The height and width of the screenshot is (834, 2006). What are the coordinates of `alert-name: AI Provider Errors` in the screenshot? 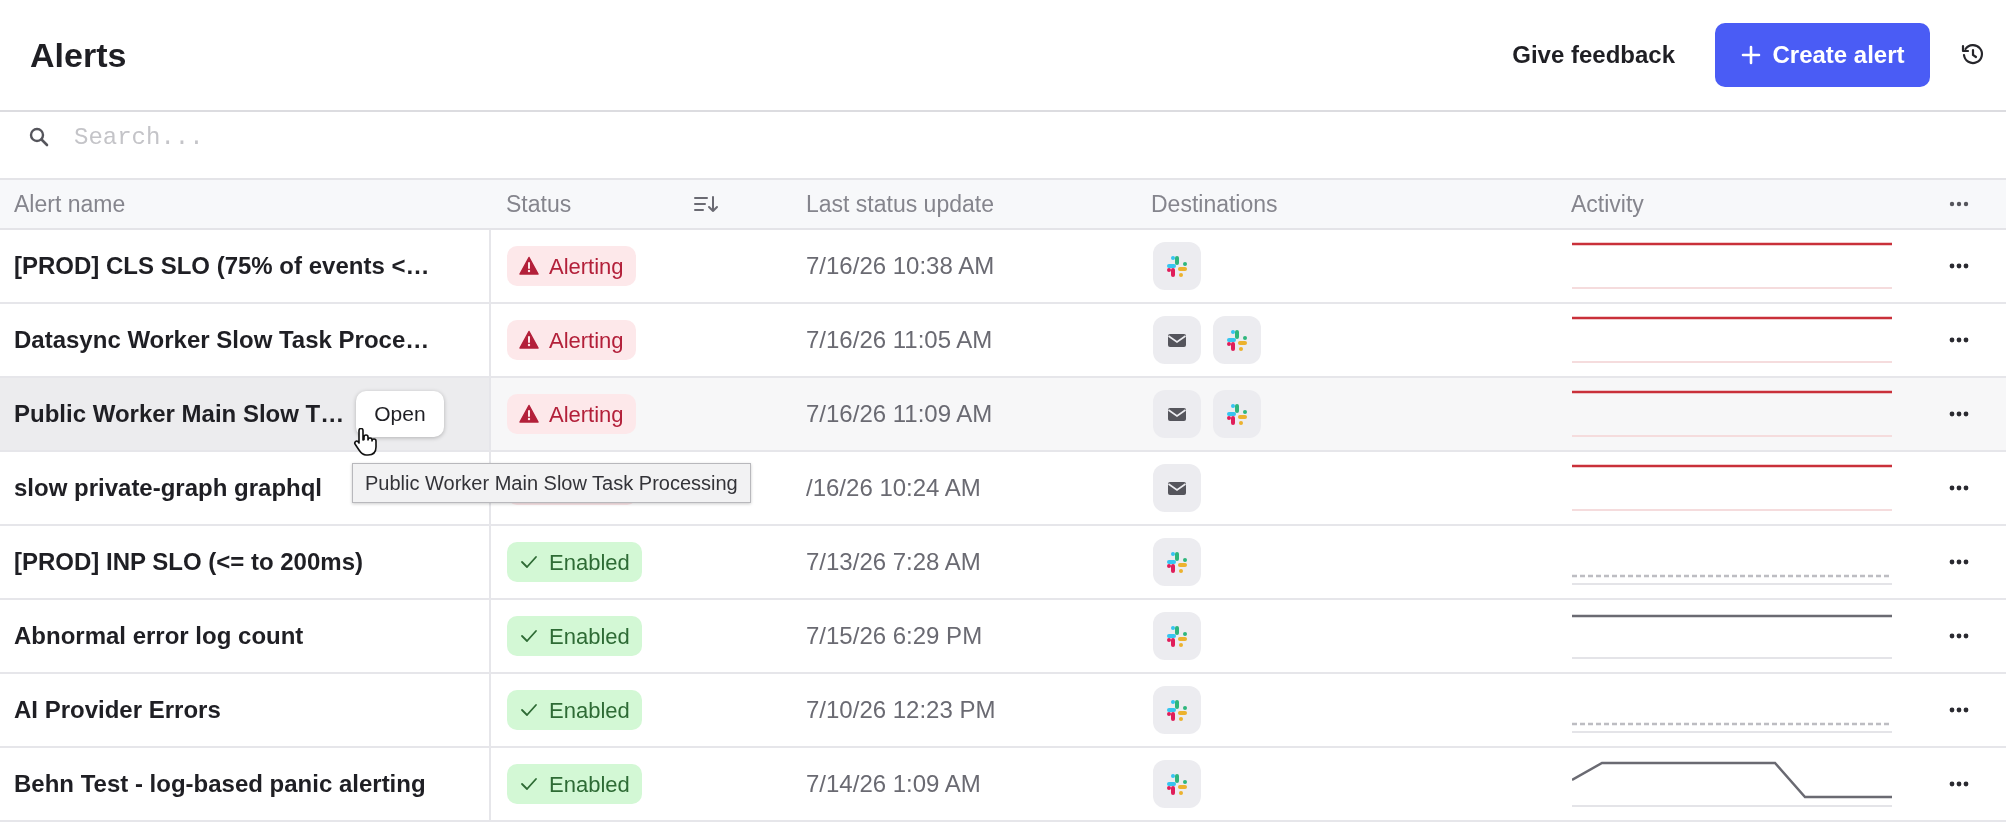 It's located at (117, 710).